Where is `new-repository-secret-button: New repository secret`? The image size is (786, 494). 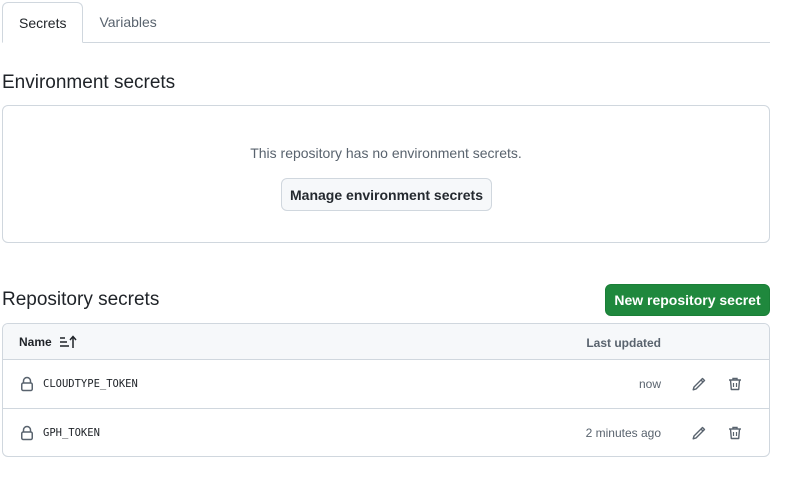 new-repository-secret-button: New repository secret is located at coordinates (687, 300).